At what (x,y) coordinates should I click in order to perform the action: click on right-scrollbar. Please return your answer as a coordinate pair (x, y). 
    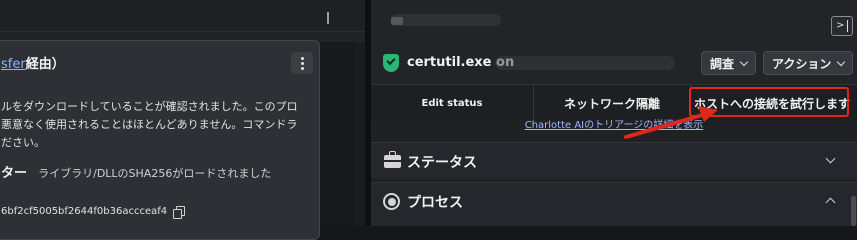
    Looking at the image, I should click on (853, 211).